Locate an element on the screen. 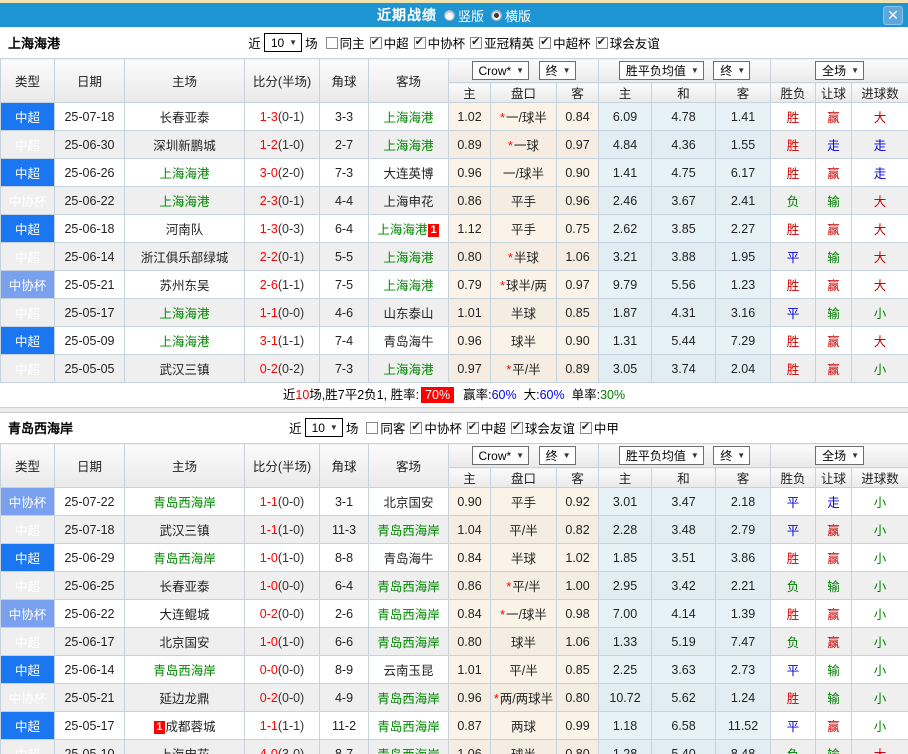 The width and height of the screenshot is (908, 754). cell-crow-home: 0.96 is located at coordinates (469, 340).